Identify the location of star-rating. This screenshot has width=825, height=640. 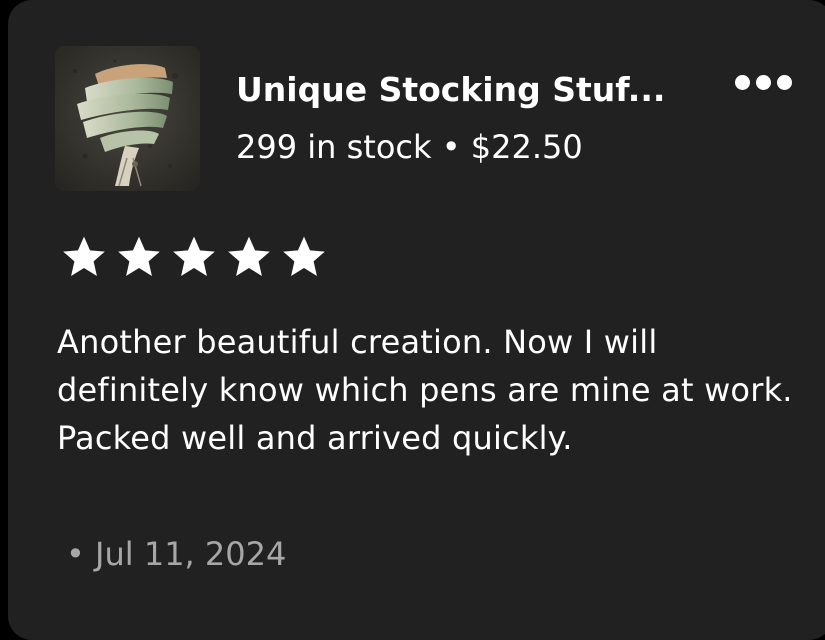
(194, 257).